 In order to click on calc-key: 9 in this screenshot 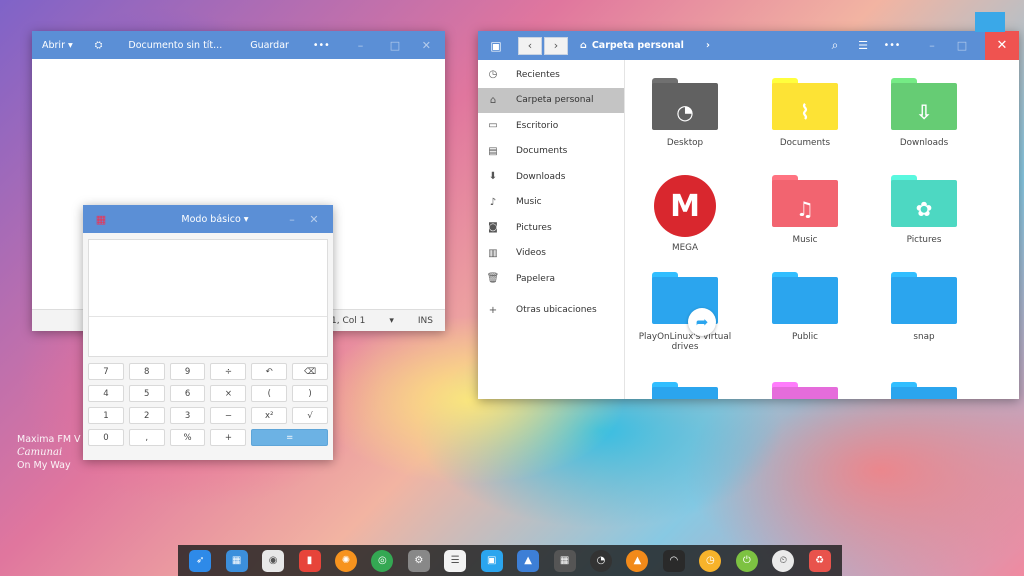, I will do `click(187, 371)`.